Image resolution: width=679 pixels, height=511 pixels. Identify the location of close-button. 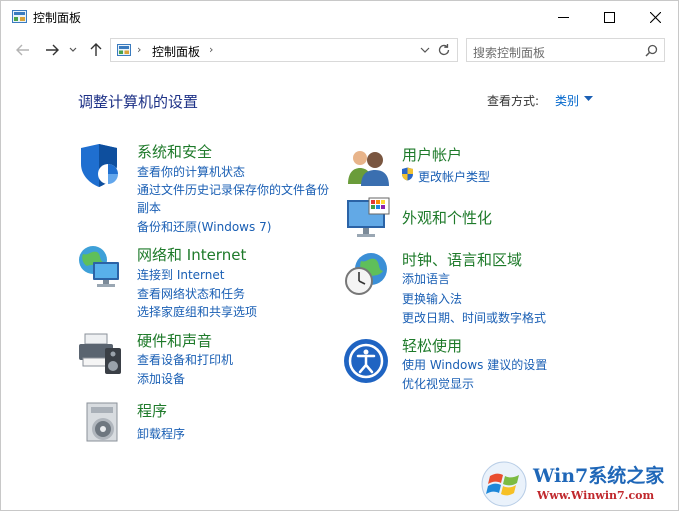
(655, 17).